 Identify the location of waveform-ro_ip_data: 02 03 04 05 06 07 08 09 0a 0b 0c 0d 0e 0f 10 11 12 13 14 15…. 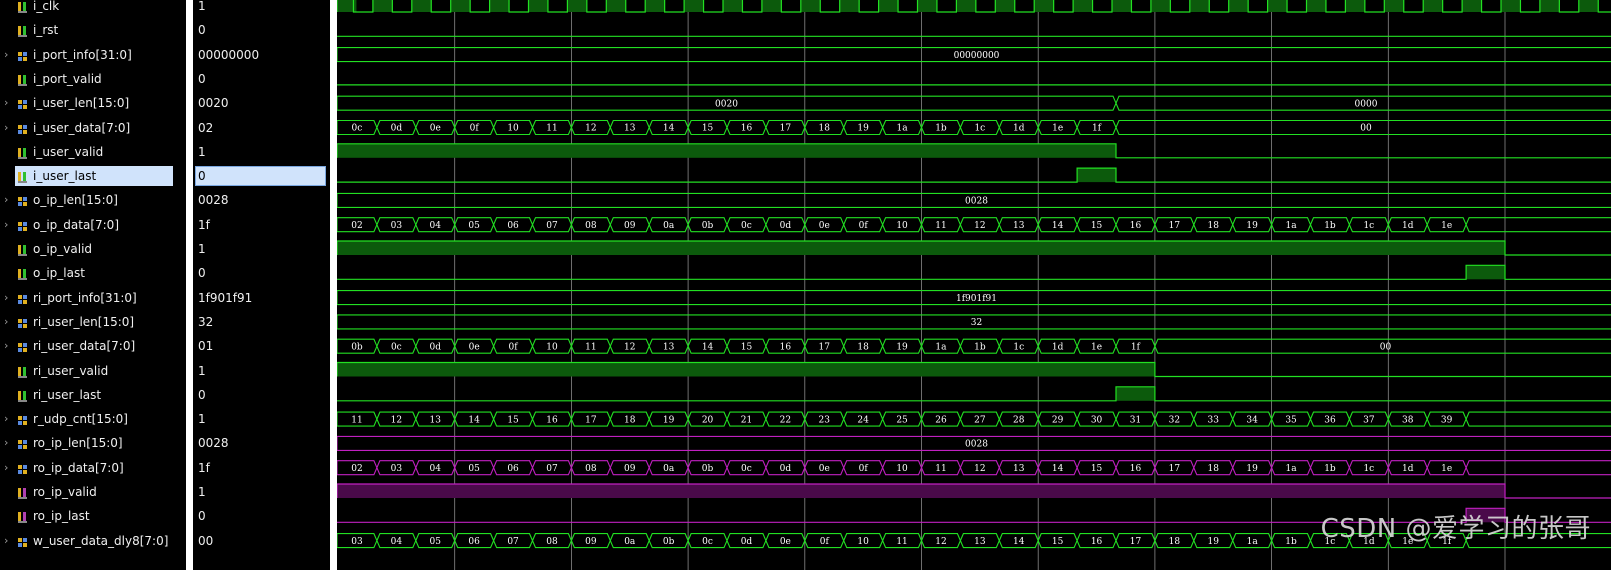
(974, 468).